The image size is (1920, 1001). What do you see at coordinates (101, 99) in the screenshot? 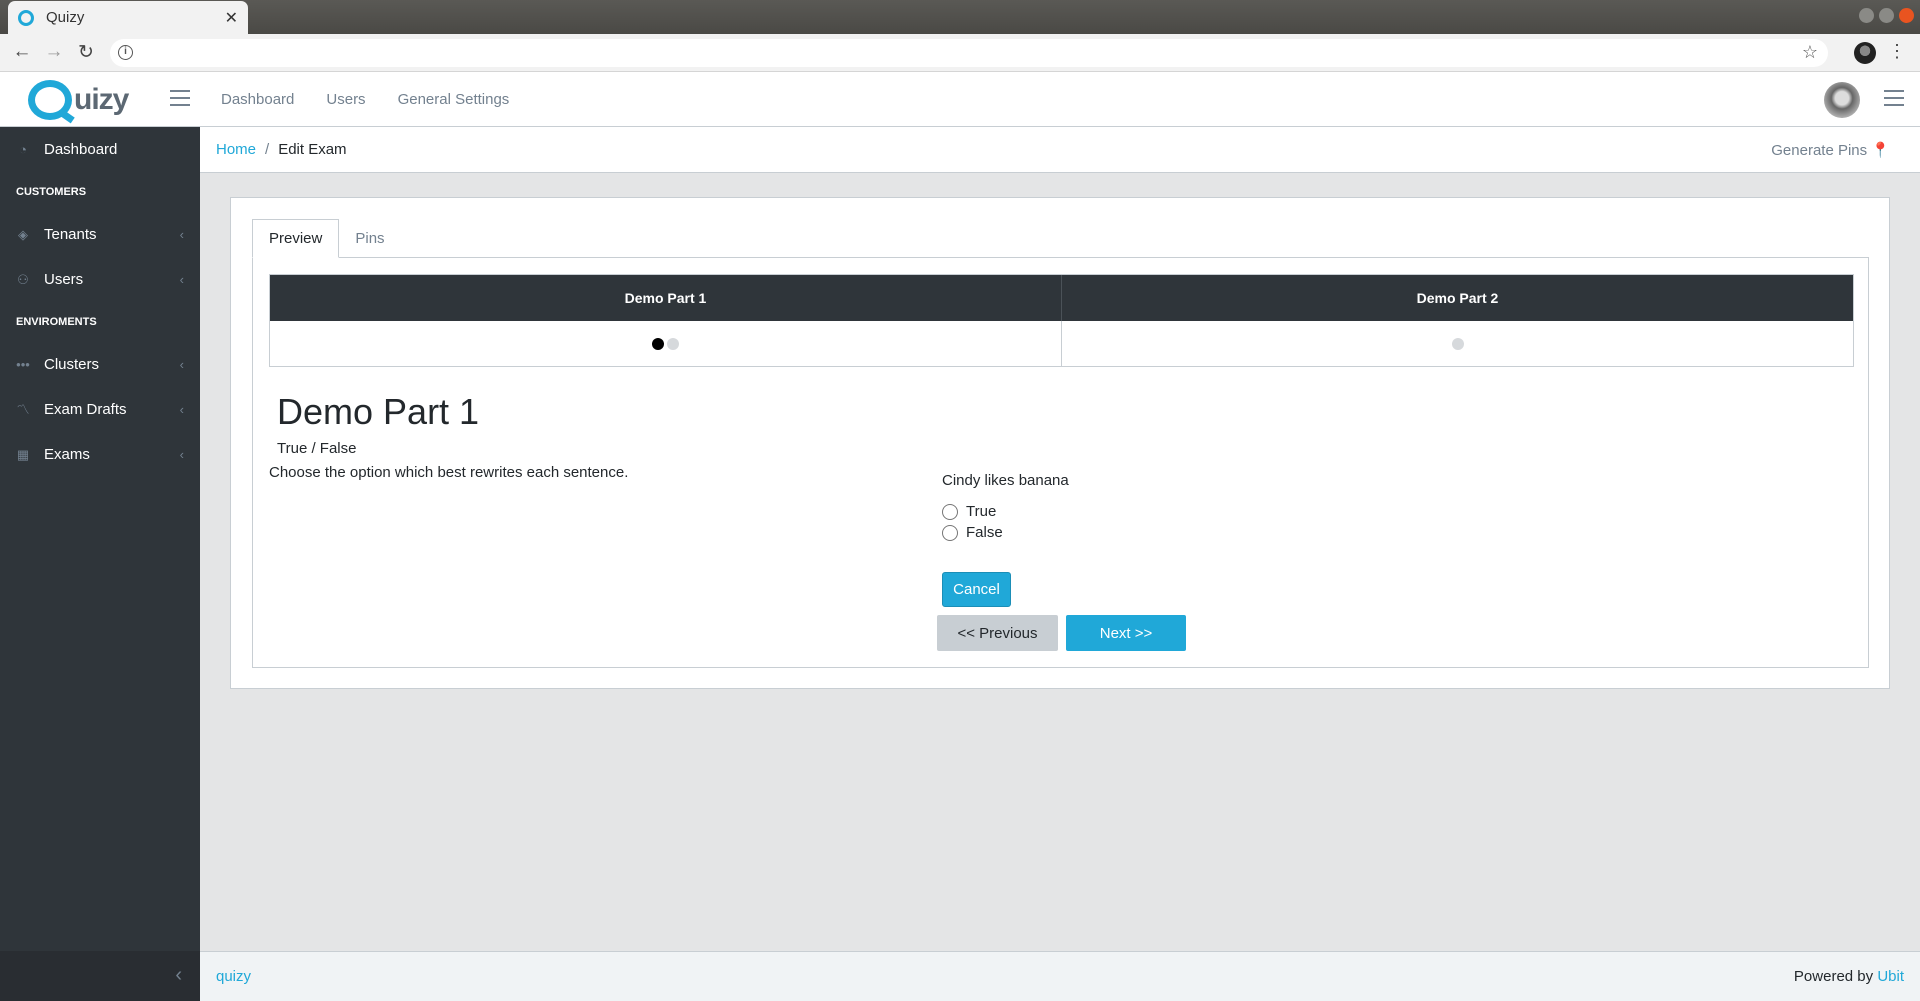
I see `logo-text: uizy` at bounding box center [101, 99].